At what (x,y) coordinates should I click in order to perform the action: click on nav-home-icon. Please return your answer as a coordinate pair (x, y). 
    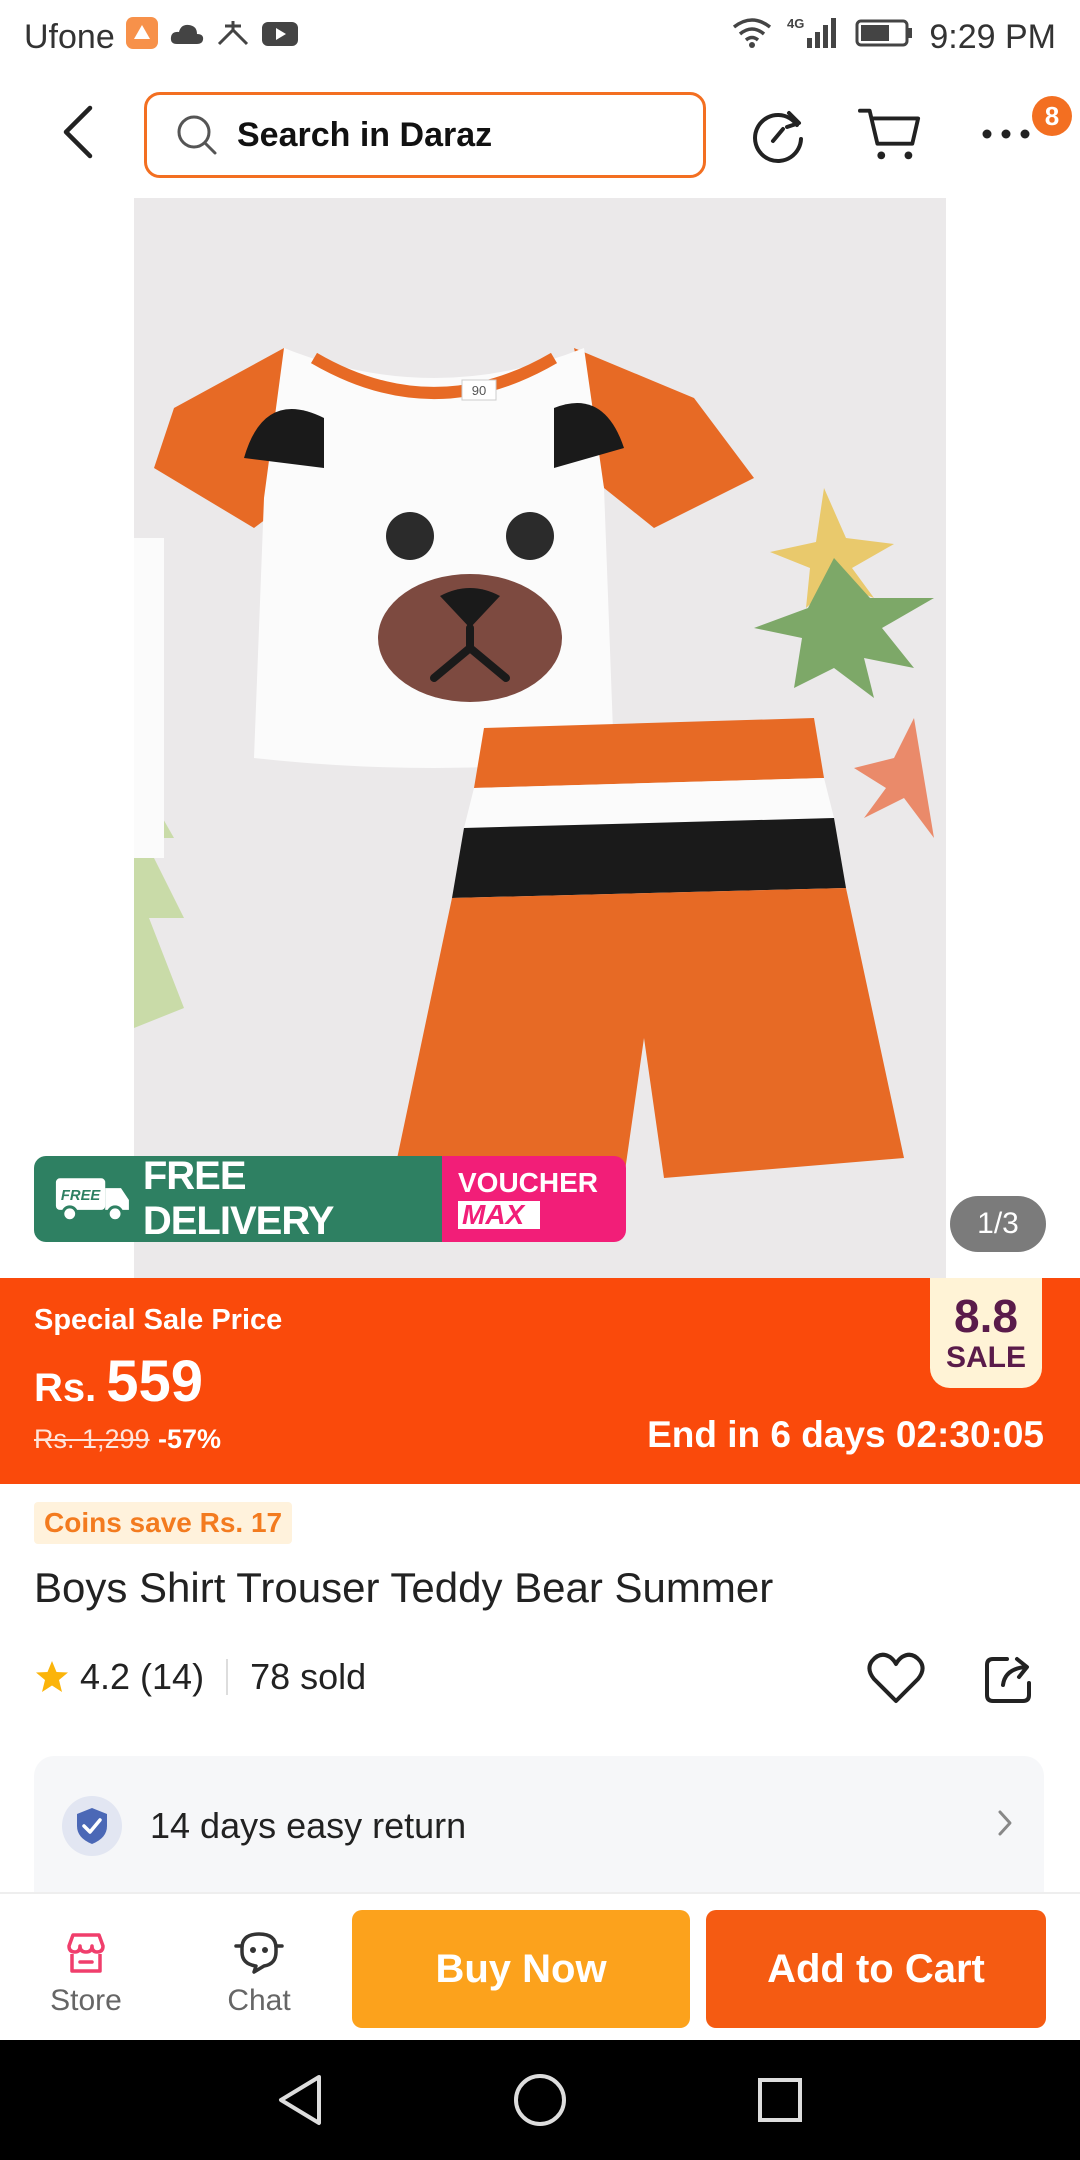
    Looking at the image, I should click on (540, 2100).